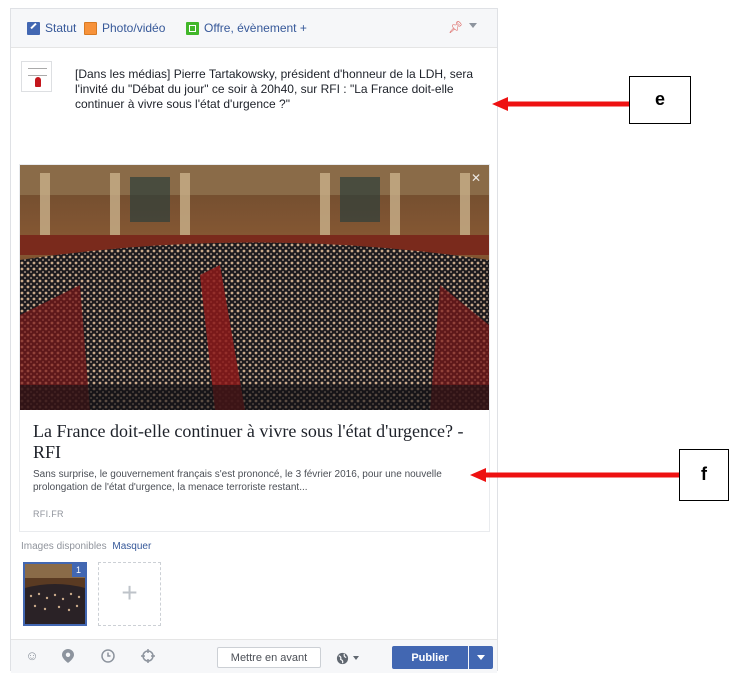  I want to click on pin-icon: 📌︎, so click(455, 27).